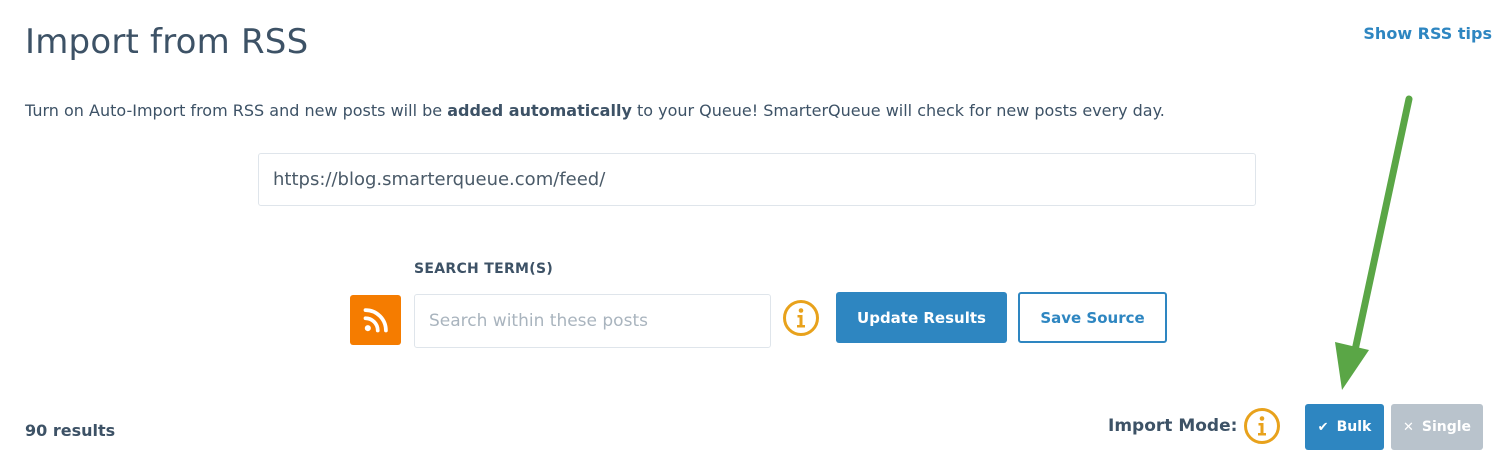 This screenshot has height=471, width=1510. I want to click on search-input, so click(592, 321).